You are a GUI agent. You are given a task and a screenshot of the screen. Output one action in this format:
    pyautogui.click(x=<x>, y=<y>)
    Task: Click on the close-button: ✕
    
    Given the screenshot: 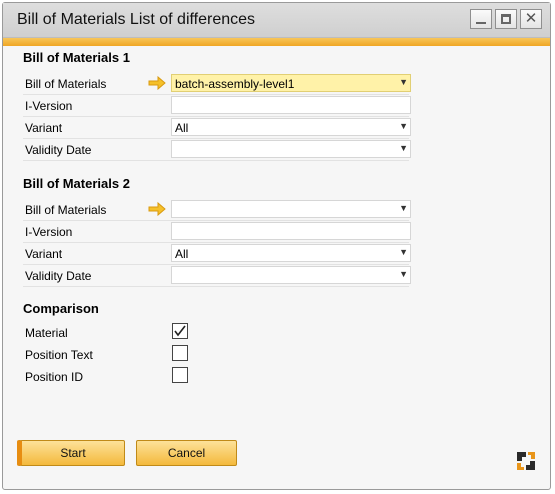 What is the action you would take?
    pyautogui.click(x=531, y=19)
    